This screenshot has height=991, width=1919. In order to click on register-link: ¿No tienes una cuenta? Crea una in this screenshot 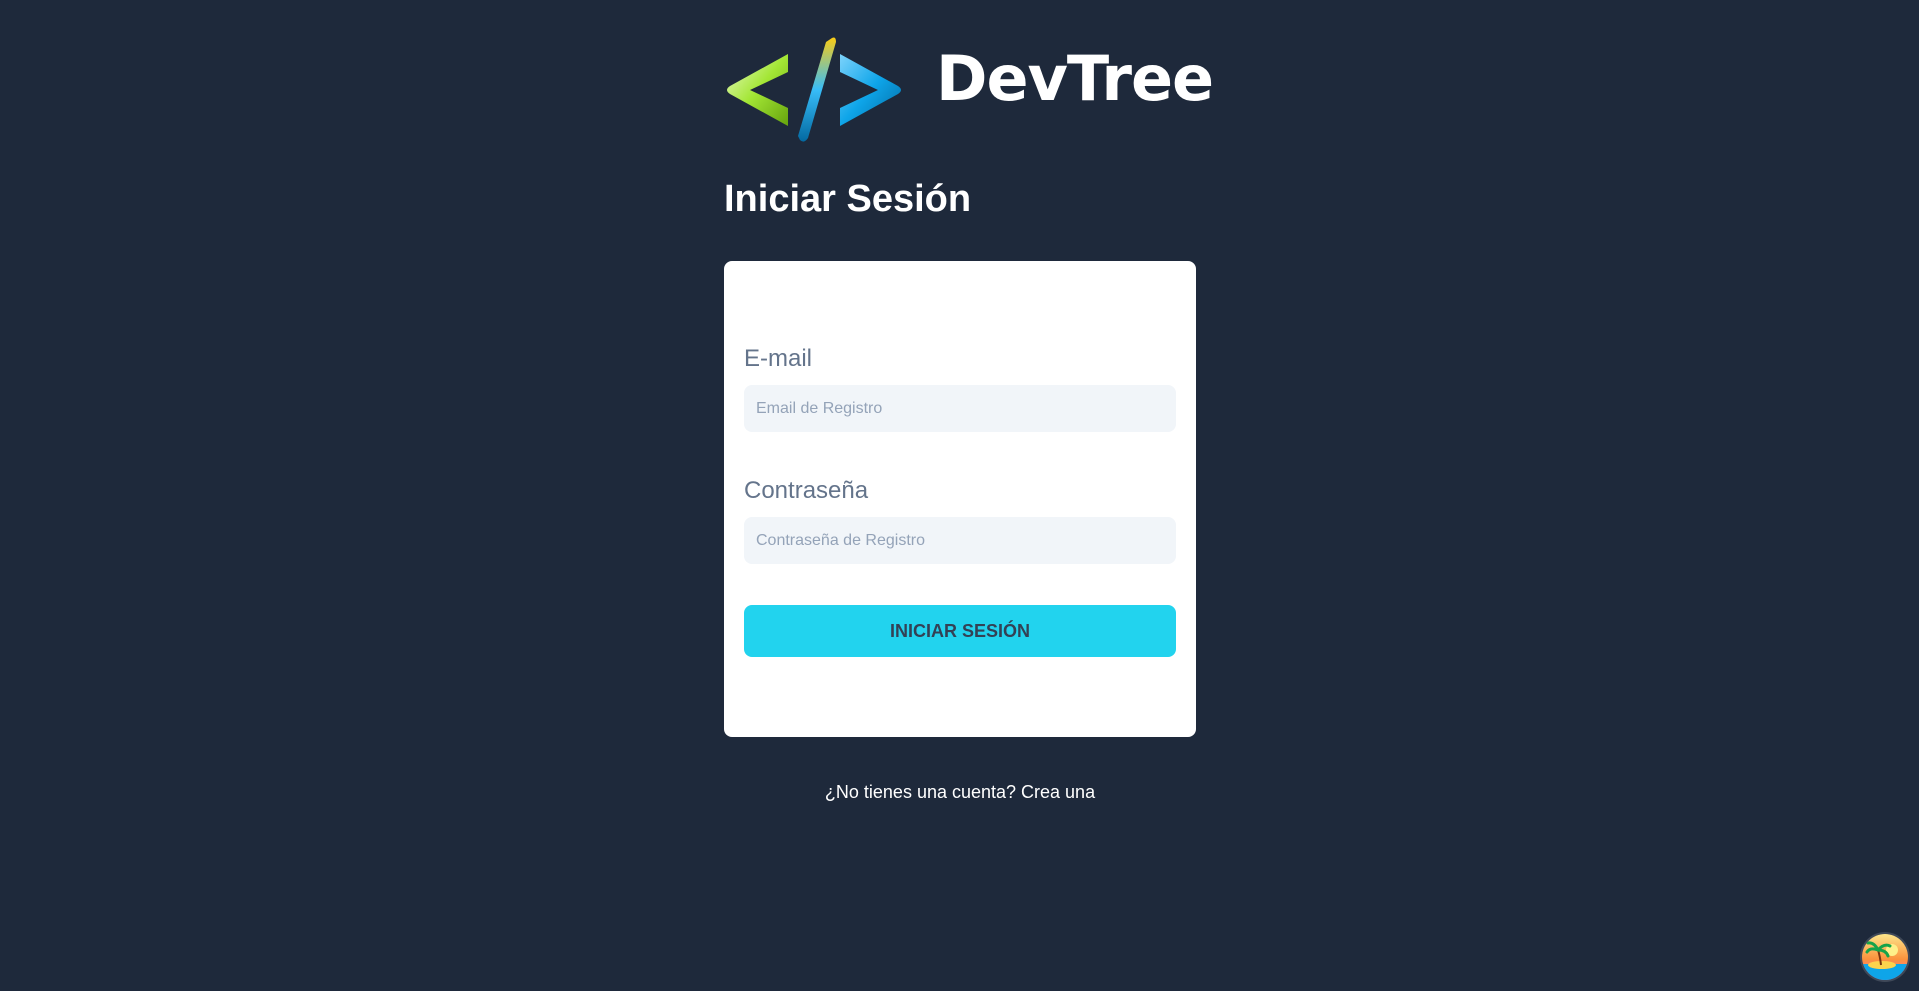, I will do `click(960, 792)`.